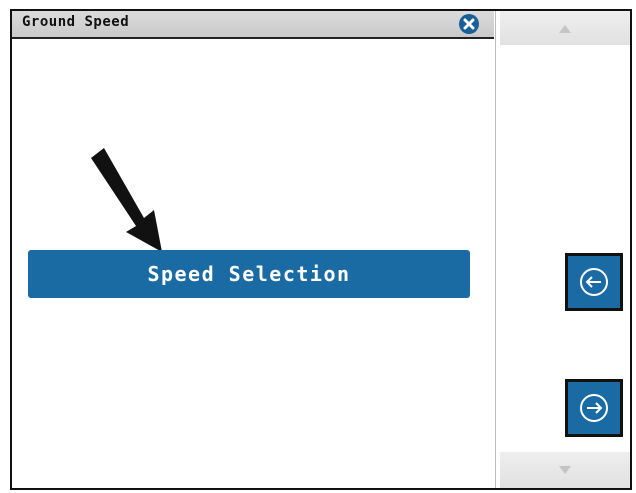 Image resolution: width=636 pixels, height=493 pixels. What do you see at coordinates (253, 25) in the screenshot?
I see `title-bar: Ground Speed` at bounding box center [253, 25].